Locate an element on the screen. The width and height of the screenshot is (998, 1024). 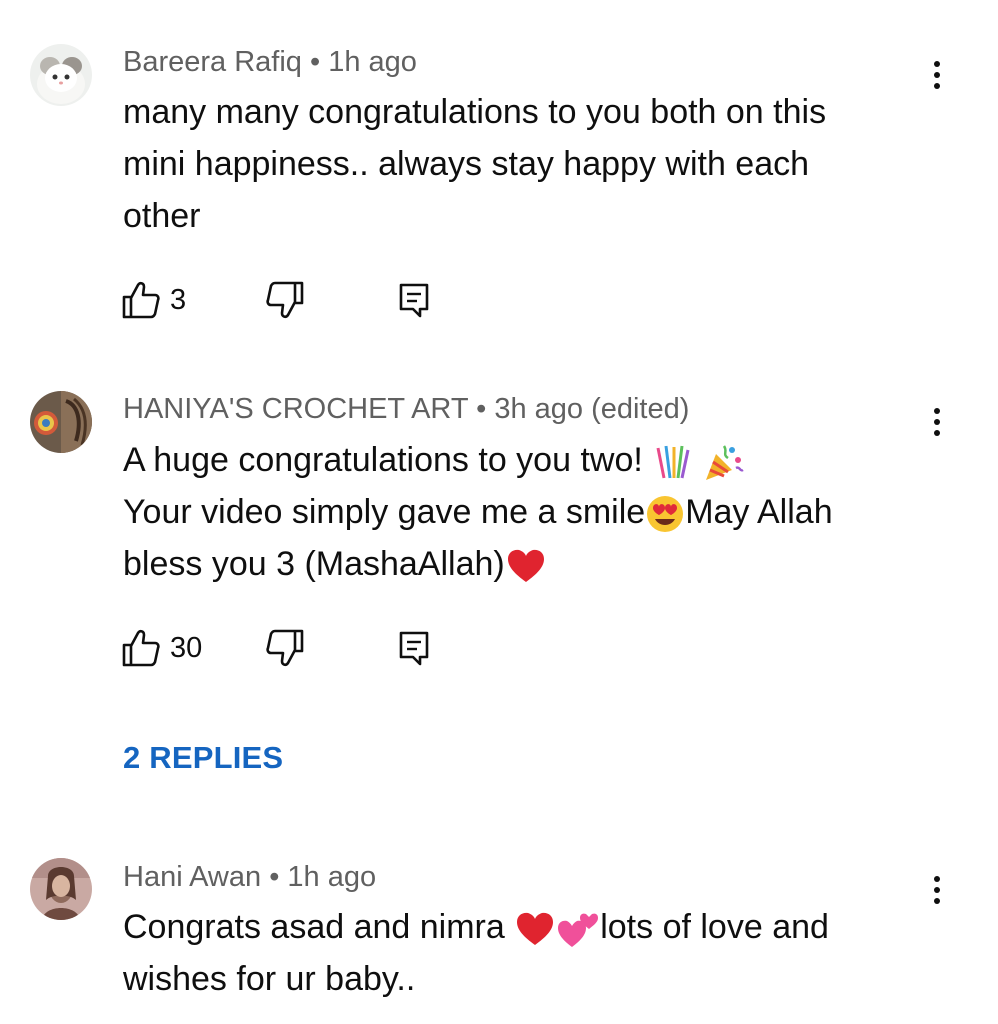
comment-meta: Hani Awan • 1h ago is located at coordinates (249, 877).